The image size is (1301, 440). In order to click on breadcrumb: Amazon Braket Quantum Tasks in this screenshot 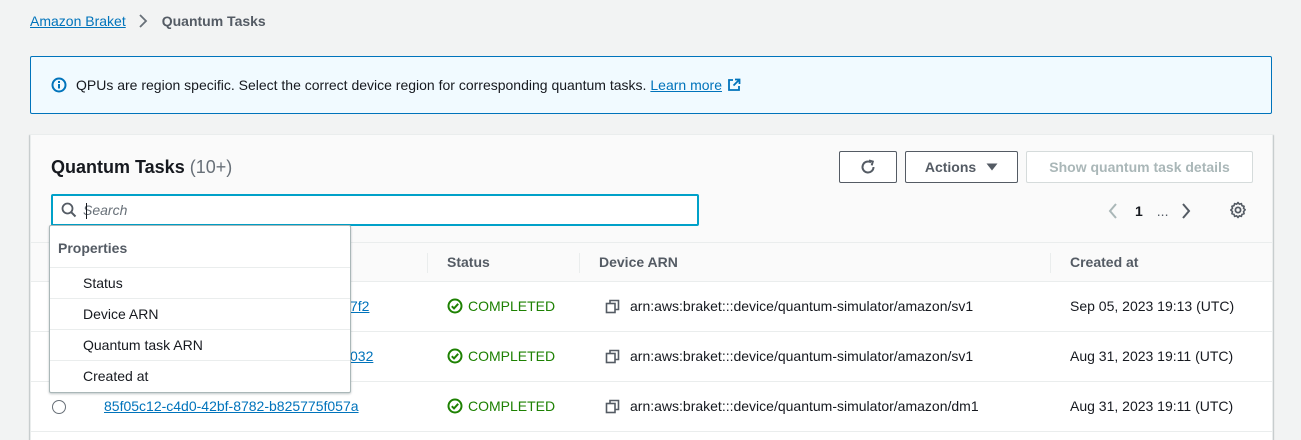, I will do `click(148, 21)`.